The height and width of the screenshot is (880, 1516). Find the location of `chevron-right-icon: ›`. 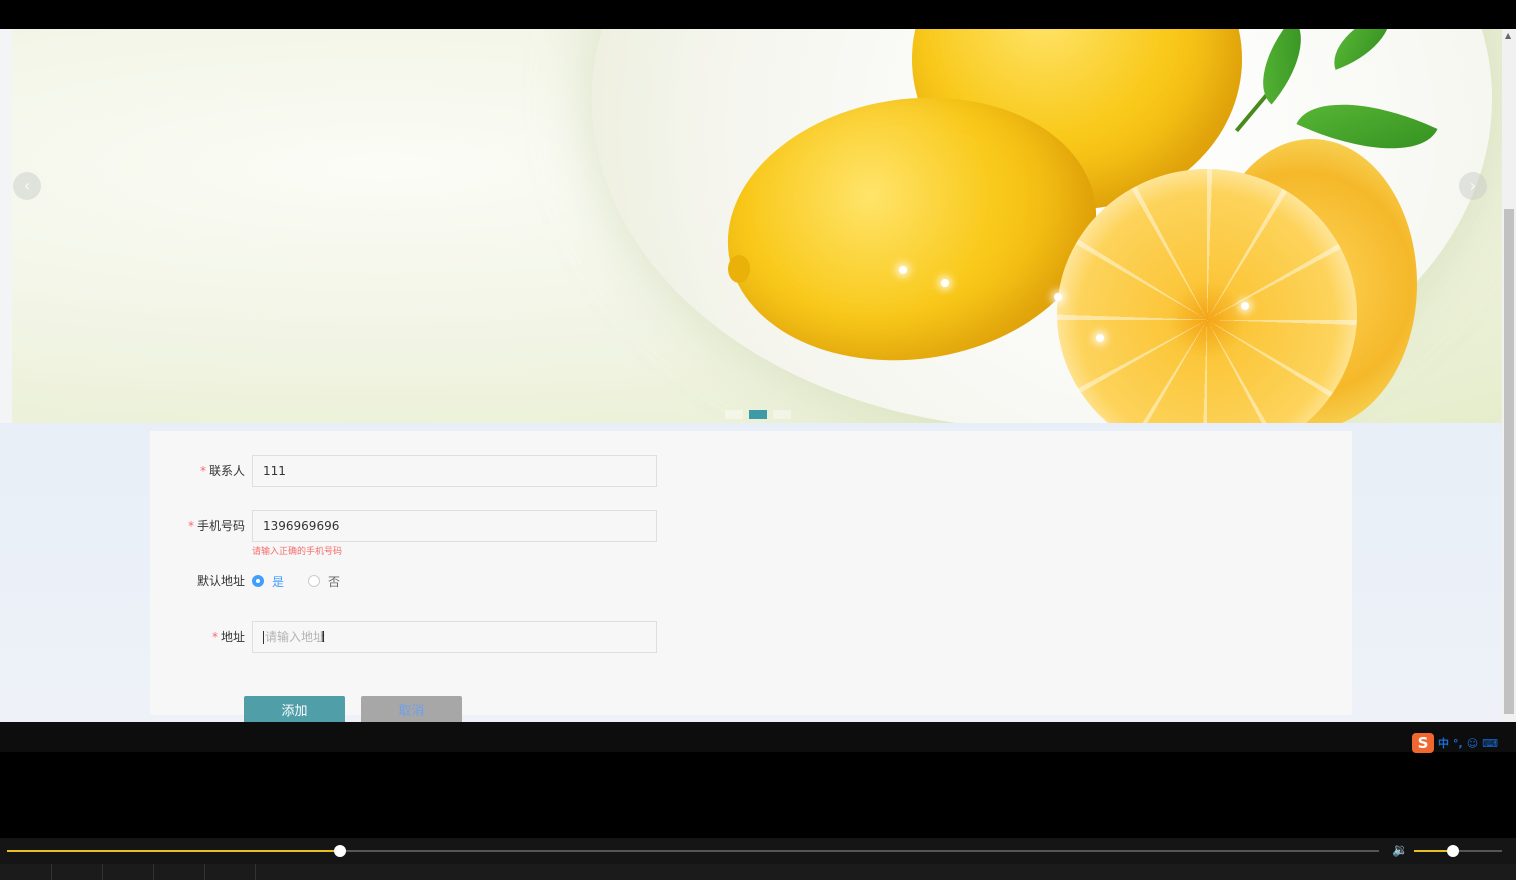

chevron-right-icon: › is located at coordinates (1473, 185).